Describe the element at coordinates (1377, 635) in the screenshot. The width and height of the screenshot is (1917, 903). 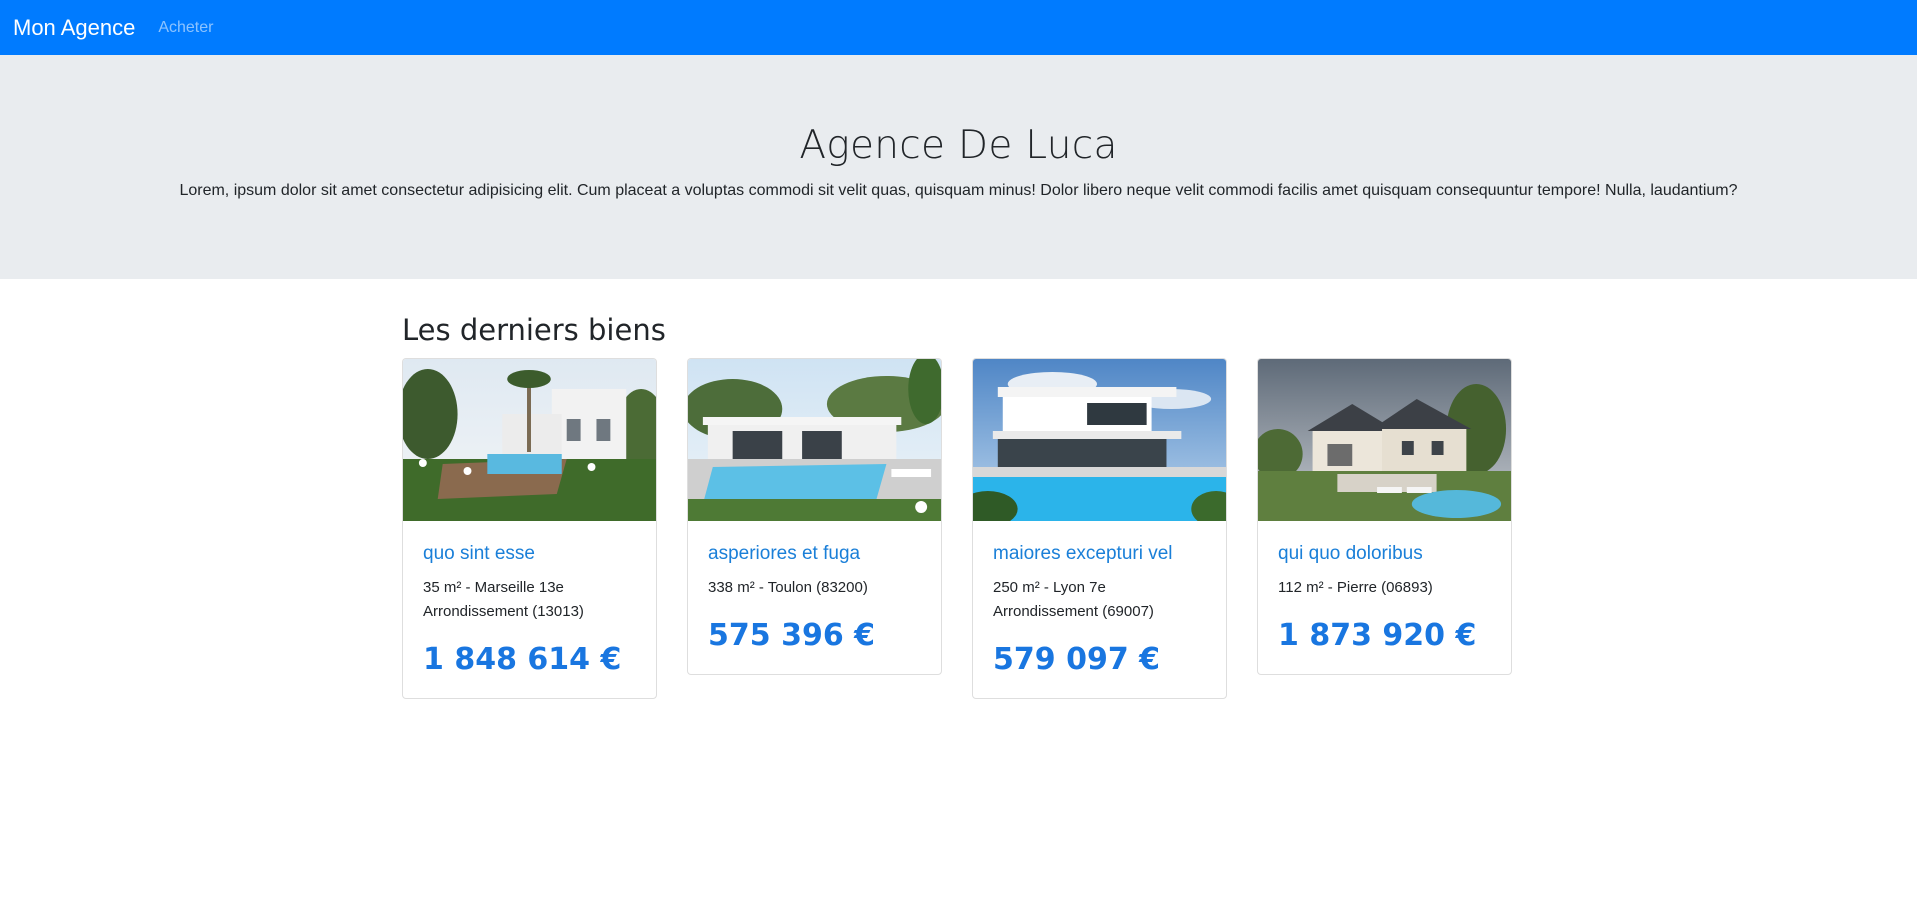
I see `property-price: 1 873 920 €` at that location.